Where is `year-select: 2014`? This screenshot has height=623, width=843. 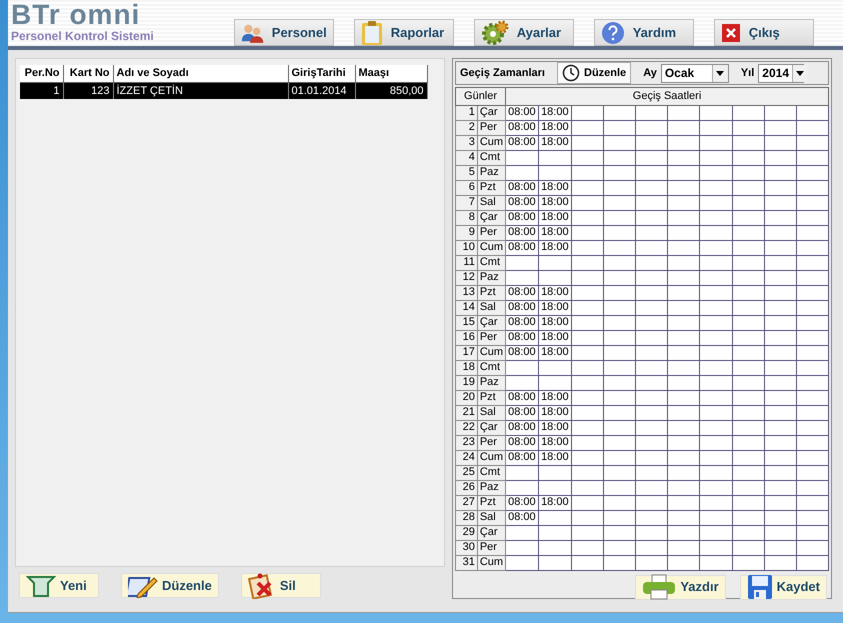 year-select: 2014 is located at coordinates (781, 73).